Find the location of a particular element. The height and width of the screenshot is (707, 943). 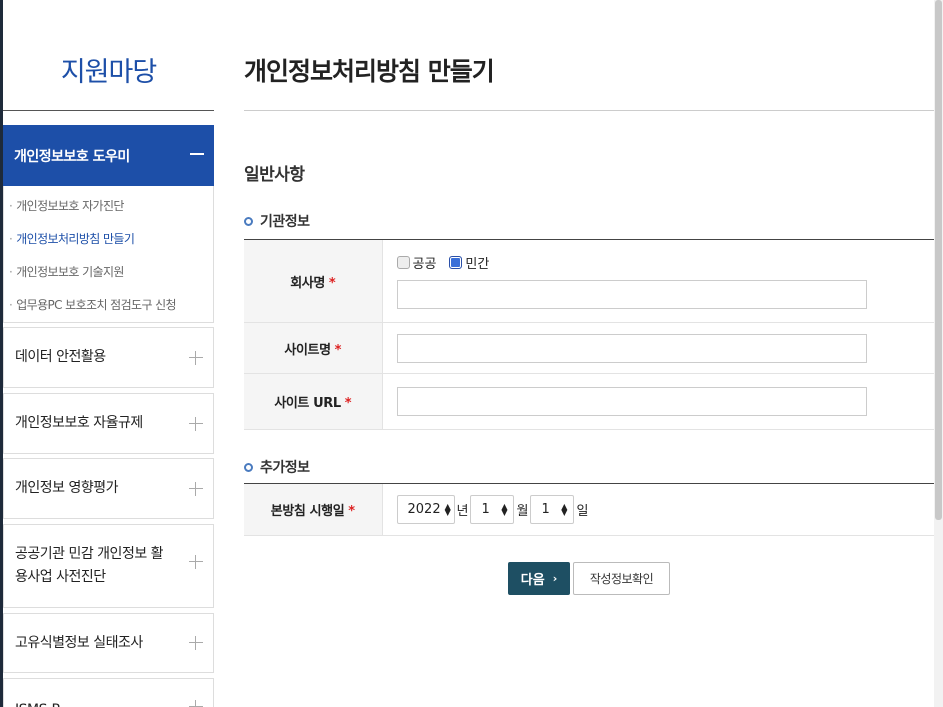

effective-date-row: 본방침 시행일 * 2022 ▲ ▼ 년 1 ▲ ▼ 월 1 ▲ ▼ 일 is located at coordinates (589, 509).